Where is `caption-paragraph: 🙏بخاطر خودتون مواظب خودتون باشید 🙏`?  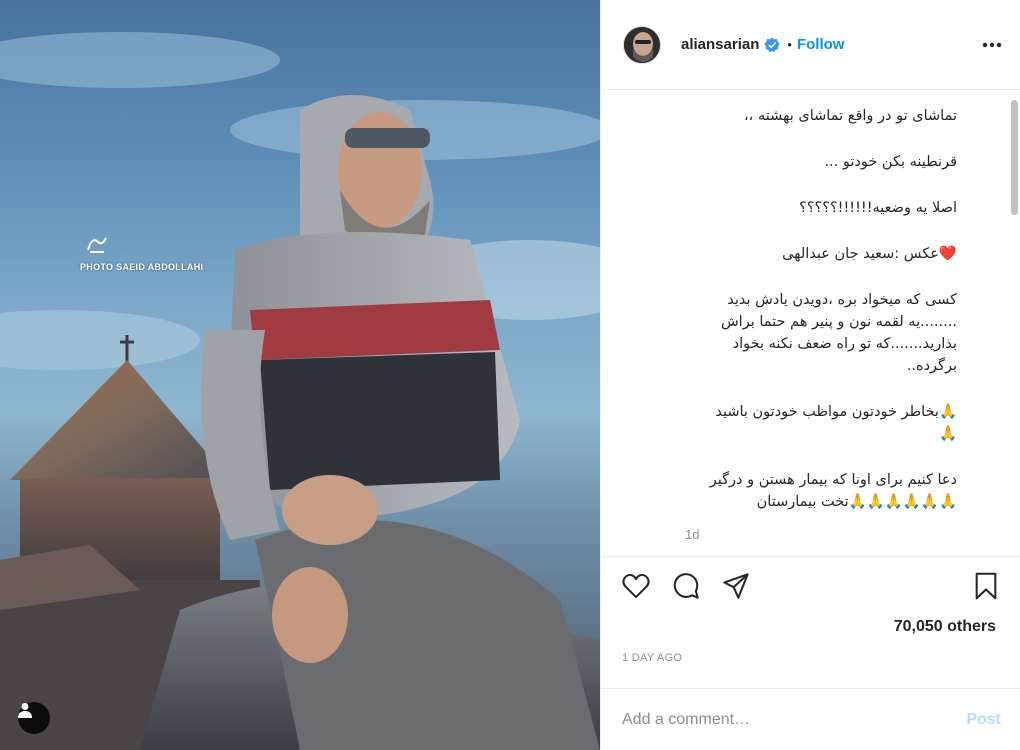
caption-paragraph: 🙏بخاطر خودتون مواظب خودتون باشید 🙏 is located at coordinates (836, 423).